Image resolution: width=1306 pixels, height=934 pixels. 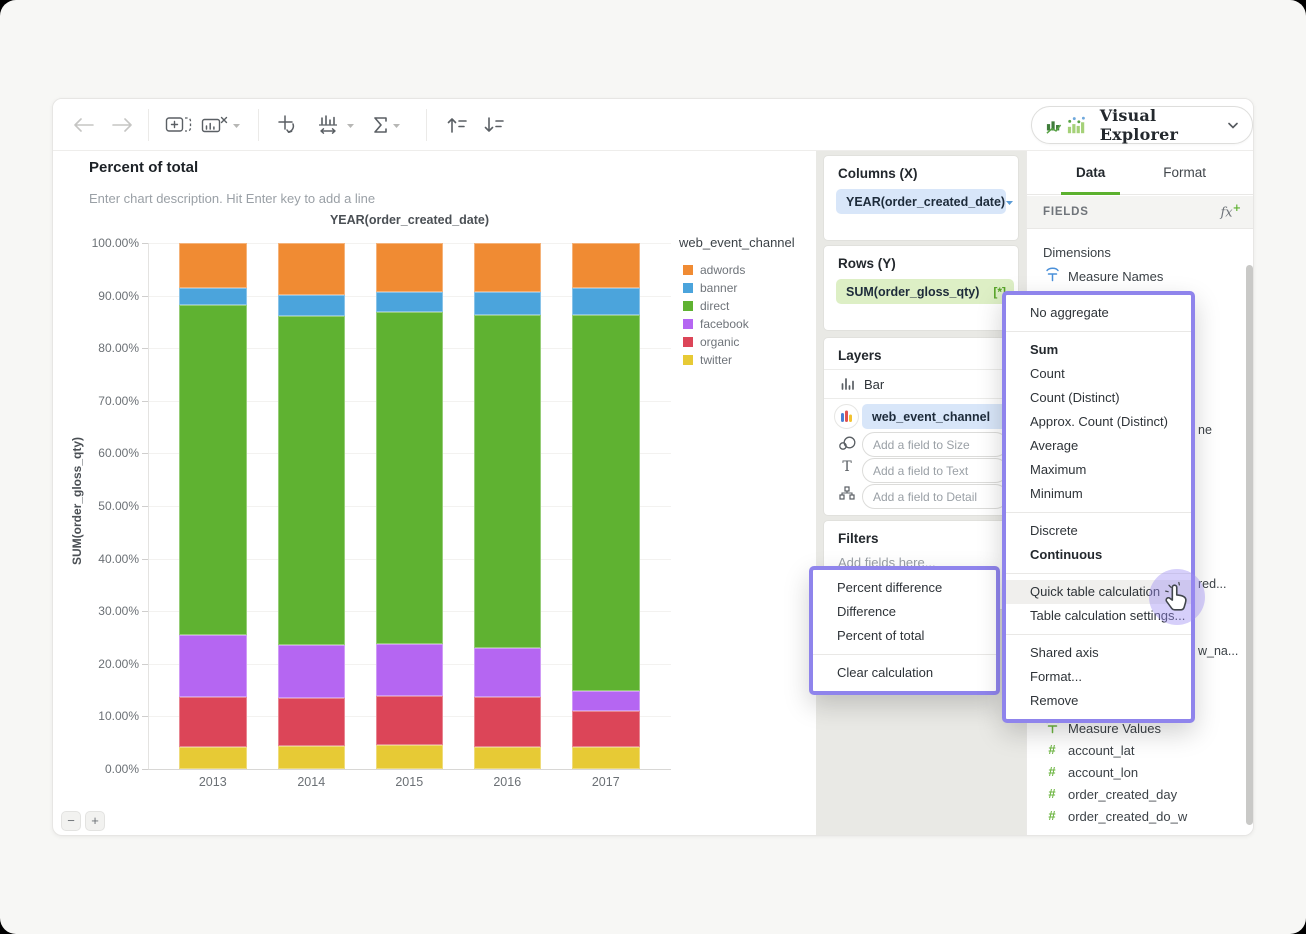 I want to click on aggregate-button, so click(x=387, y=125).